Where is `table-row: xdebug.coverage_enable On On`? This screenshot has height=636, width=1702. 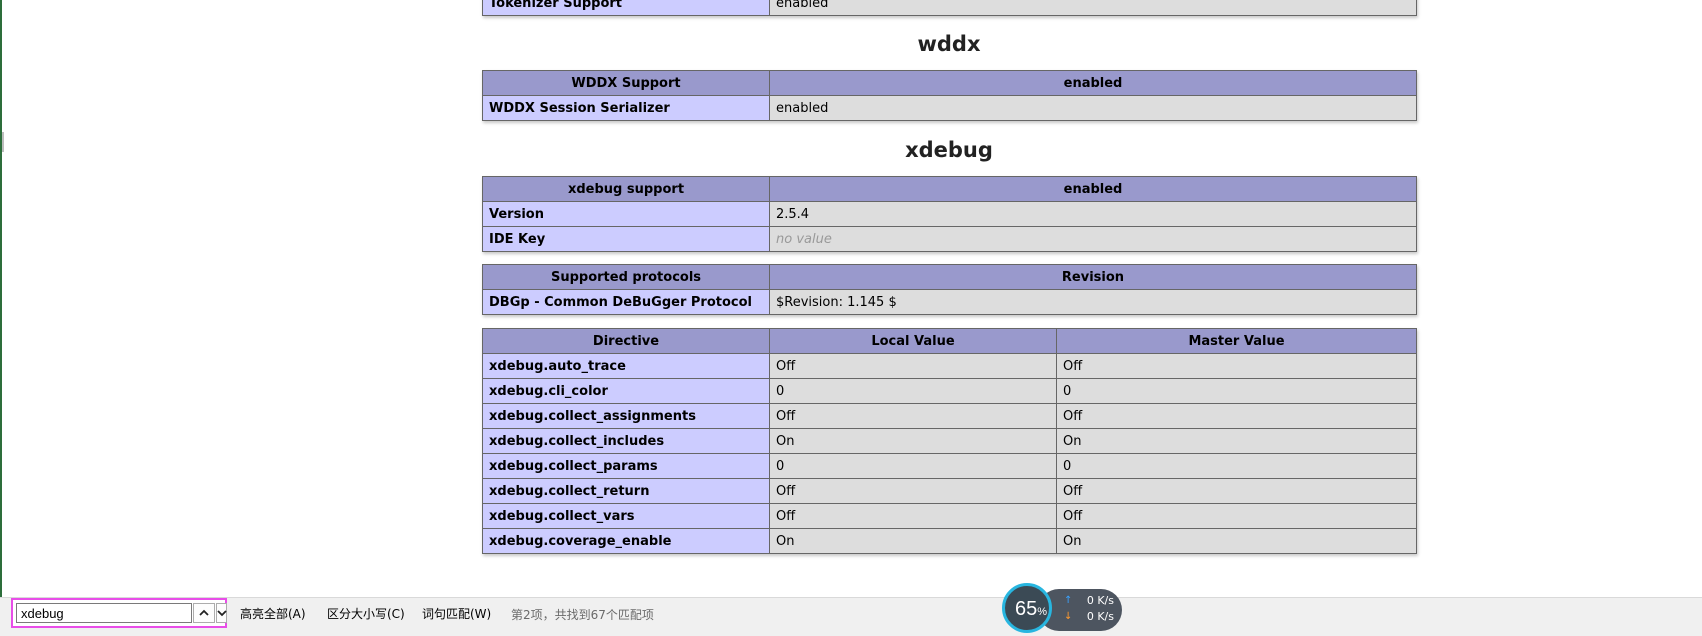 table-row: xdebug.coverage_enable On On is located at coordinates (949, 541).